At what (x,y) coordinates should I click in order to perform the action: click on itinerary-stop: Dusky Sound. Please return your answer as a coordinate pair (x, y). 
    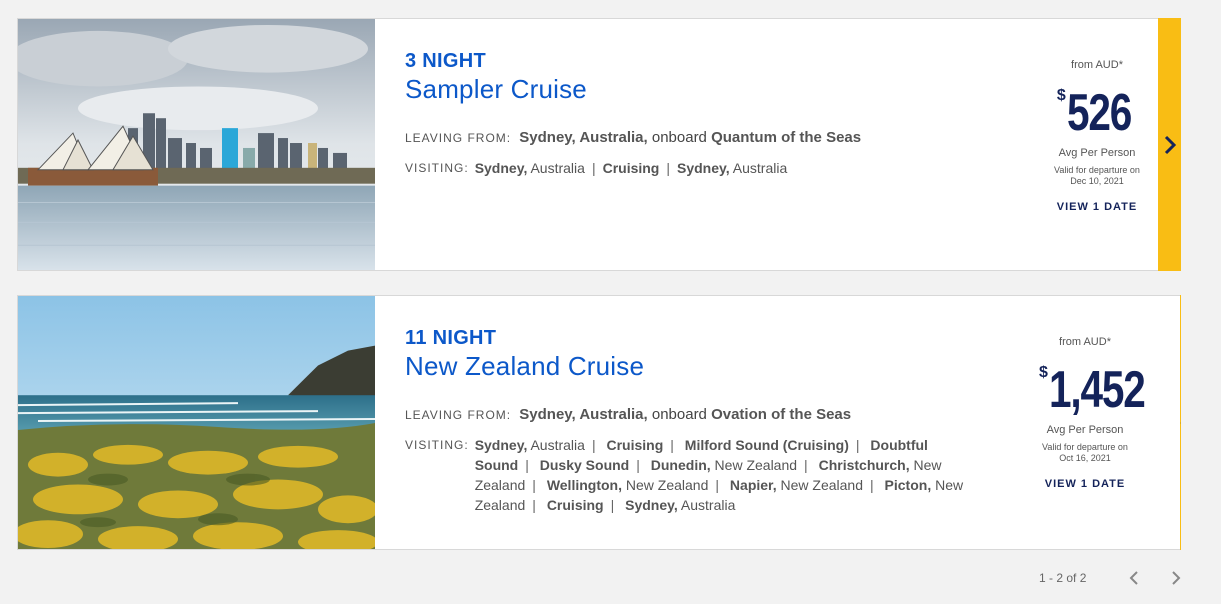
    Looking at the image, I should click on (584, 465).